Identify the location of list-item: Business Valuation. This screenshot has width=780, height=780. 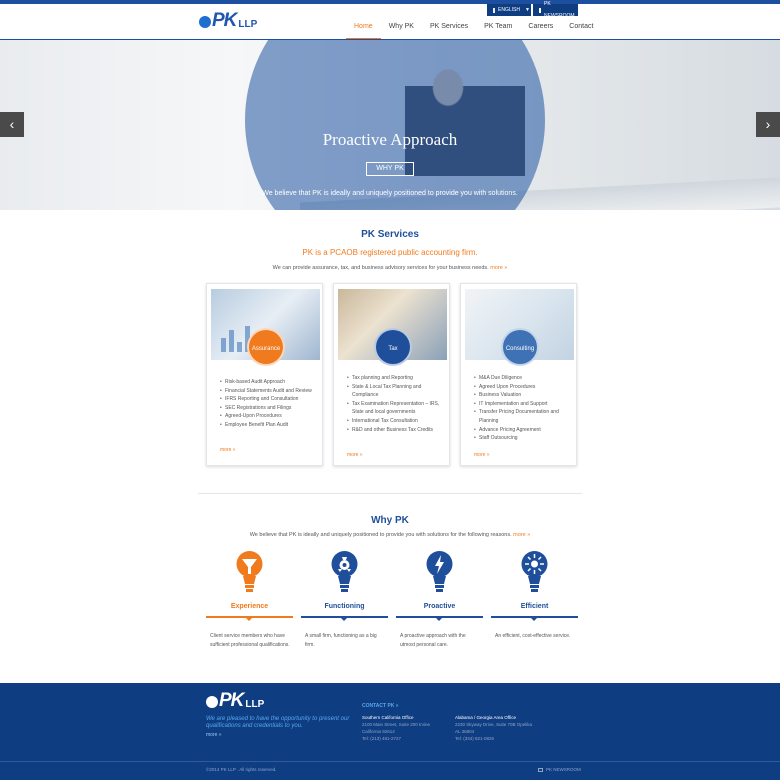
(524, 395).